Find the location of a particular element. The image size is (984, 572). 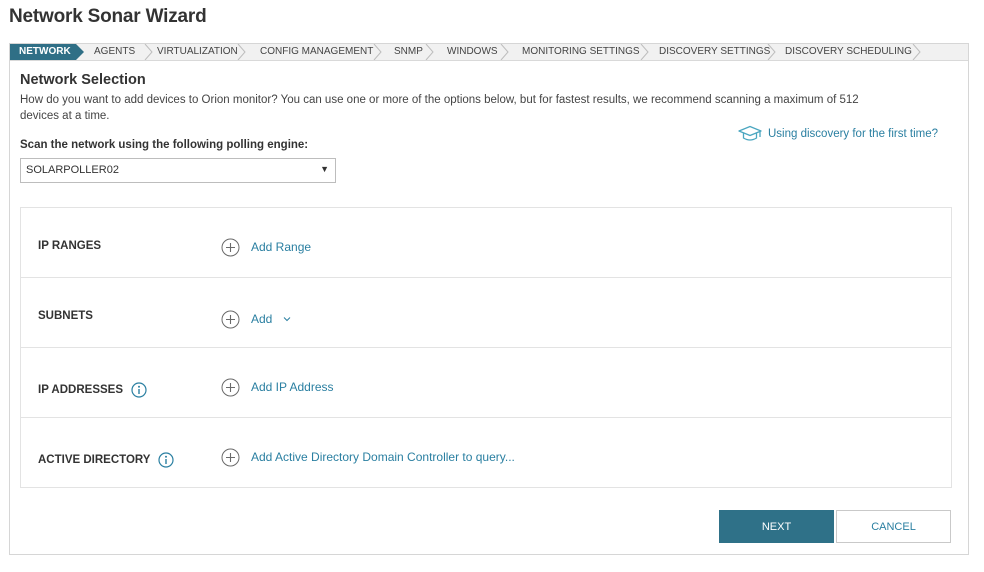

help-link: Using discovery for the first time? is located at coordinates (837, 134).